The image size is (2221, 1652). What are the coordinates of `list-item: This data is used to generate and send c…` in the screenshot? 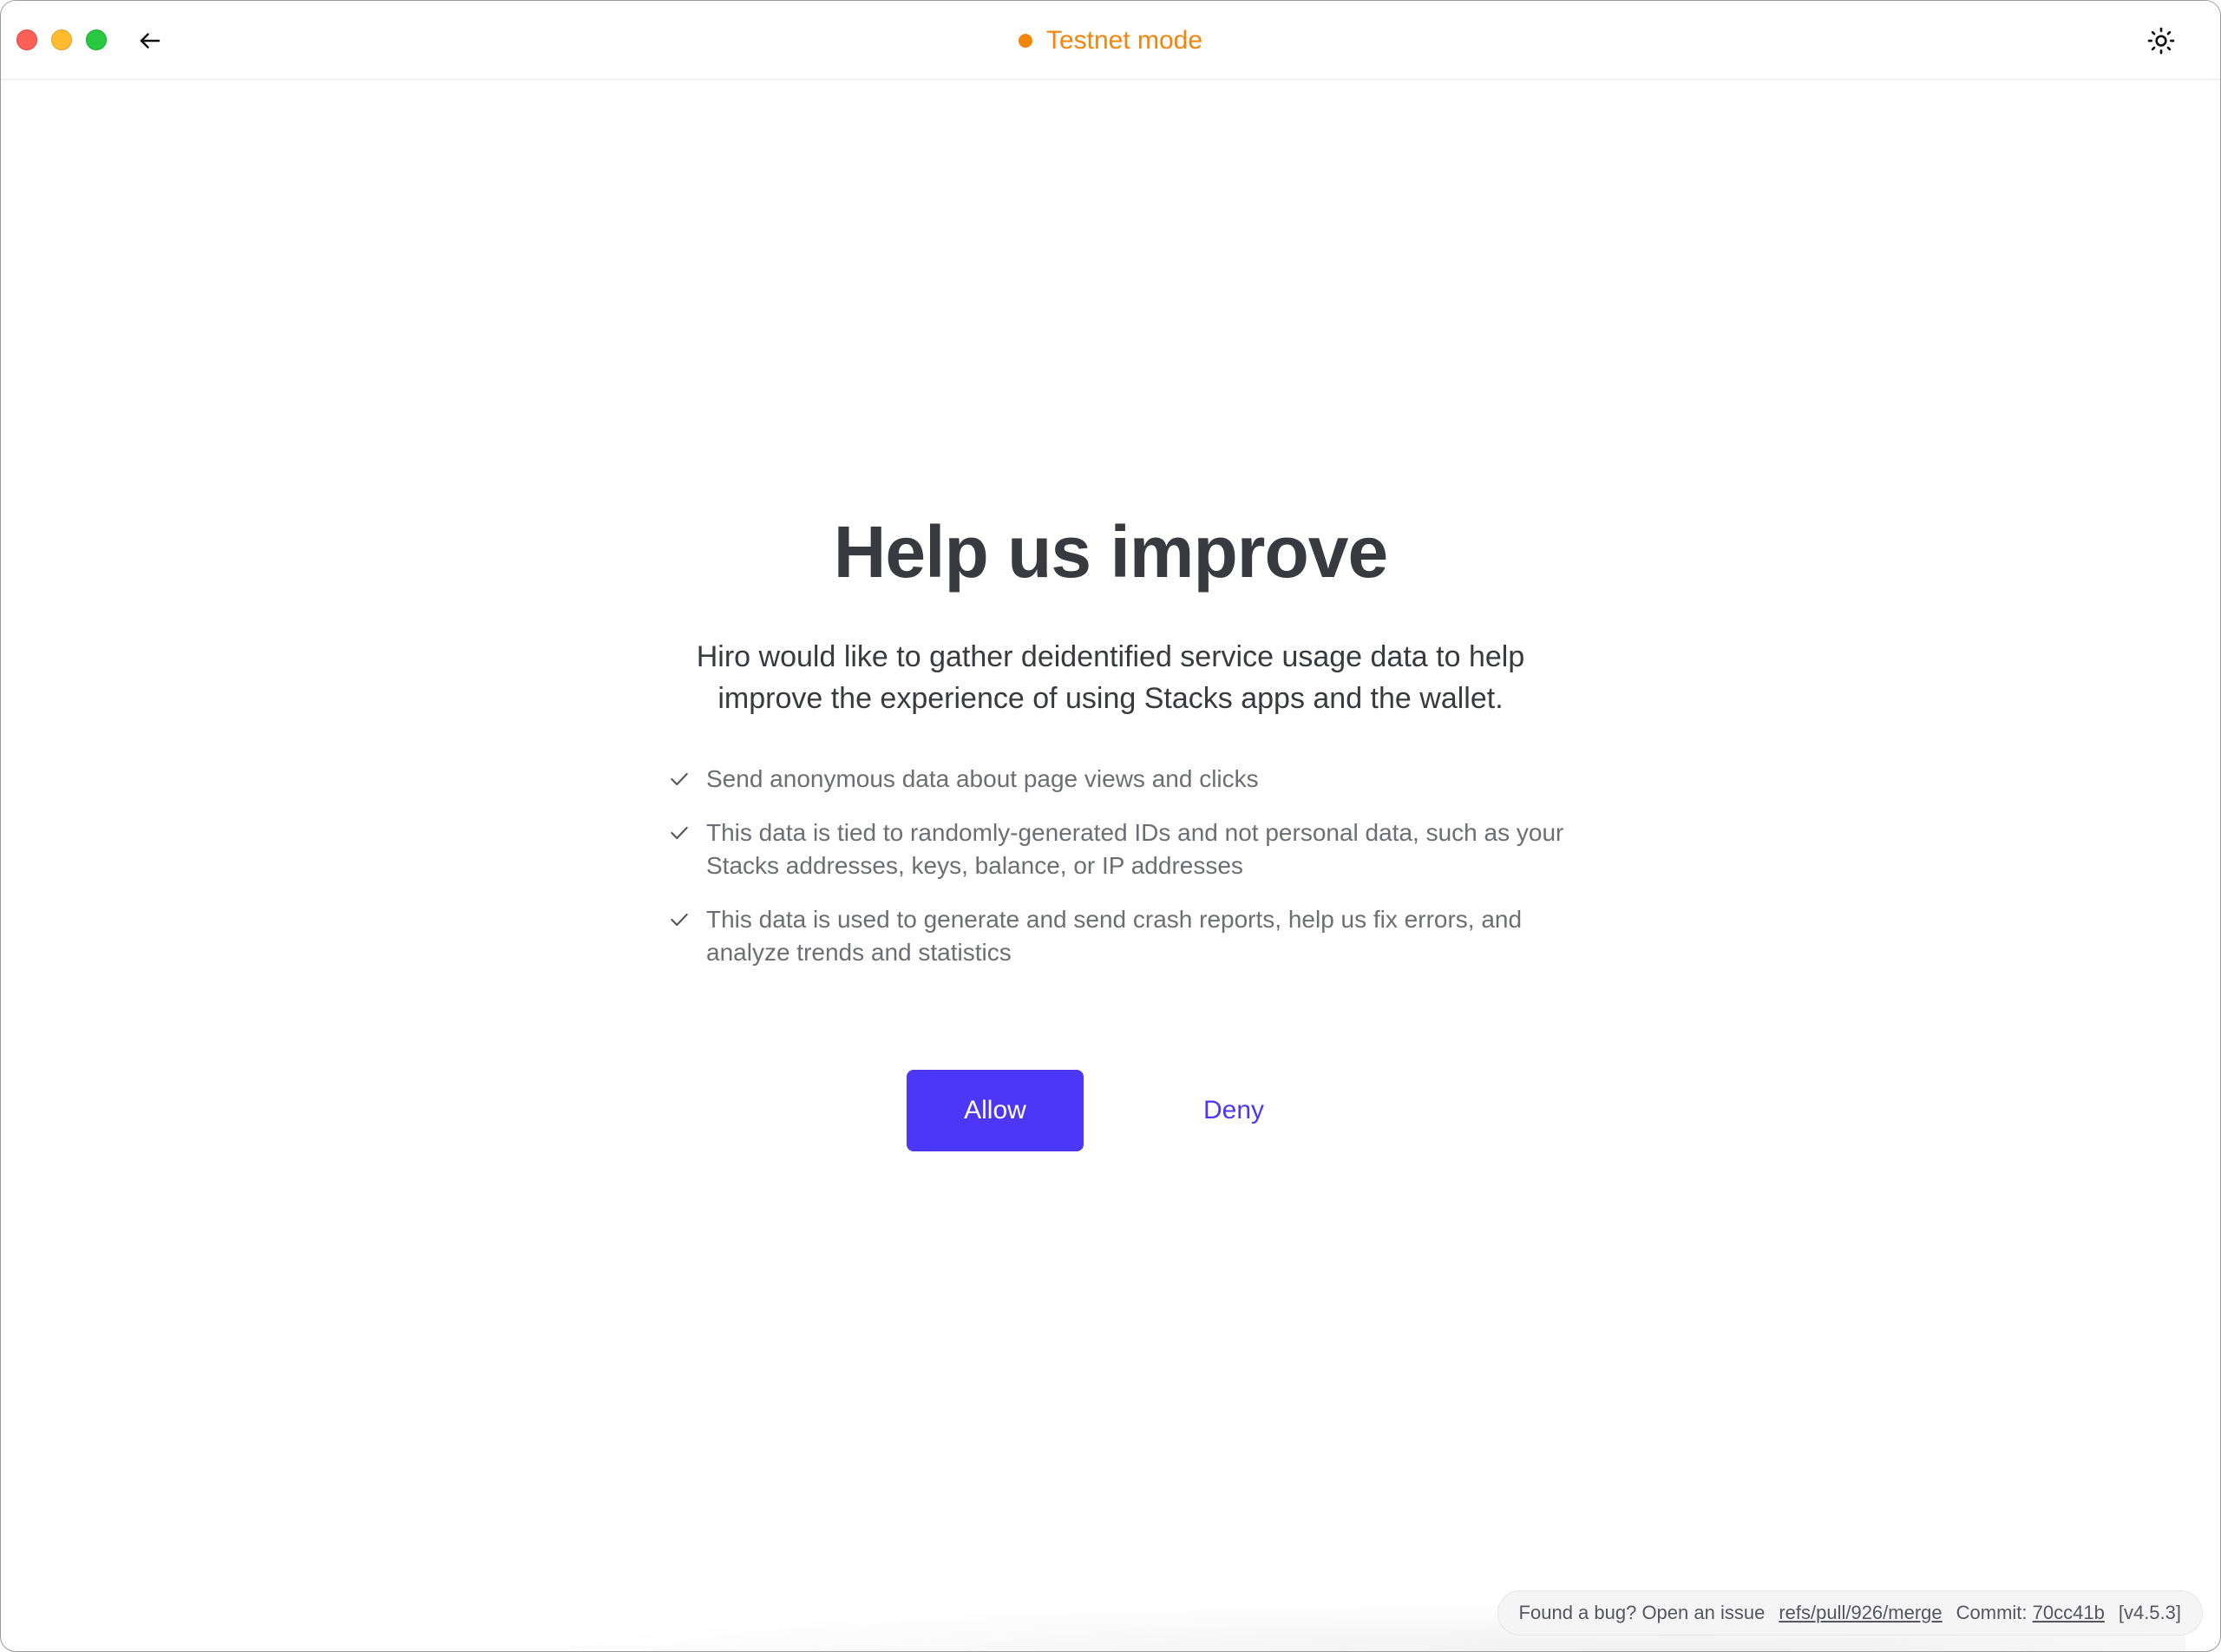 It's located at (1119, 936).